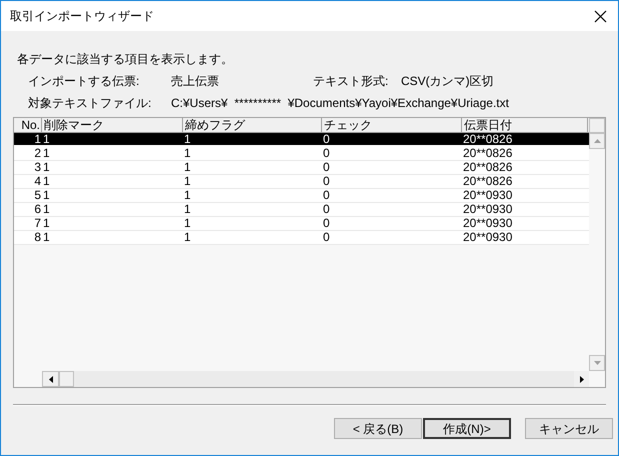  I want to click on scroll-right-button, so click(581, 379).